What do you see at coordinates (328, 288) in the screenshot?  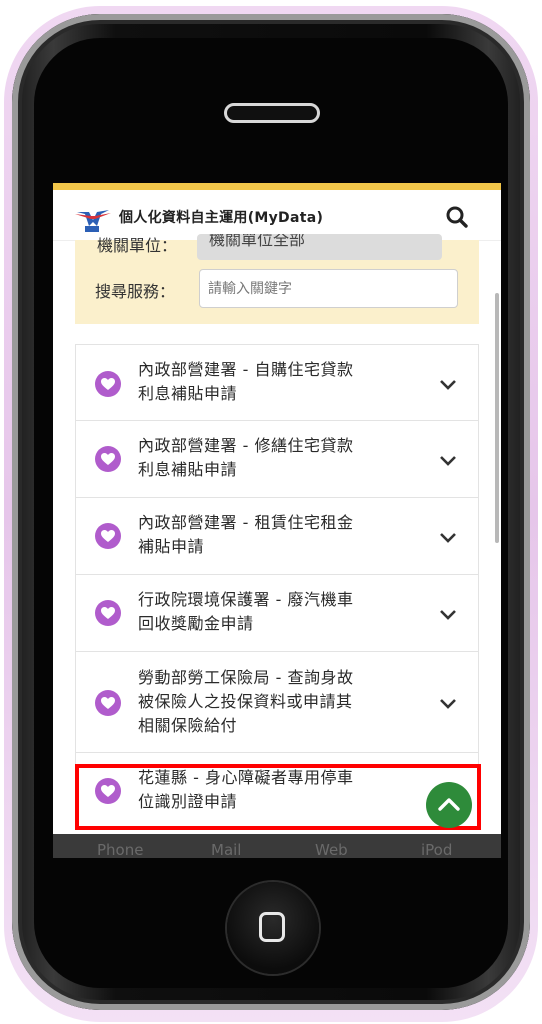 I see `search-input` at bounding box center [328, 288].